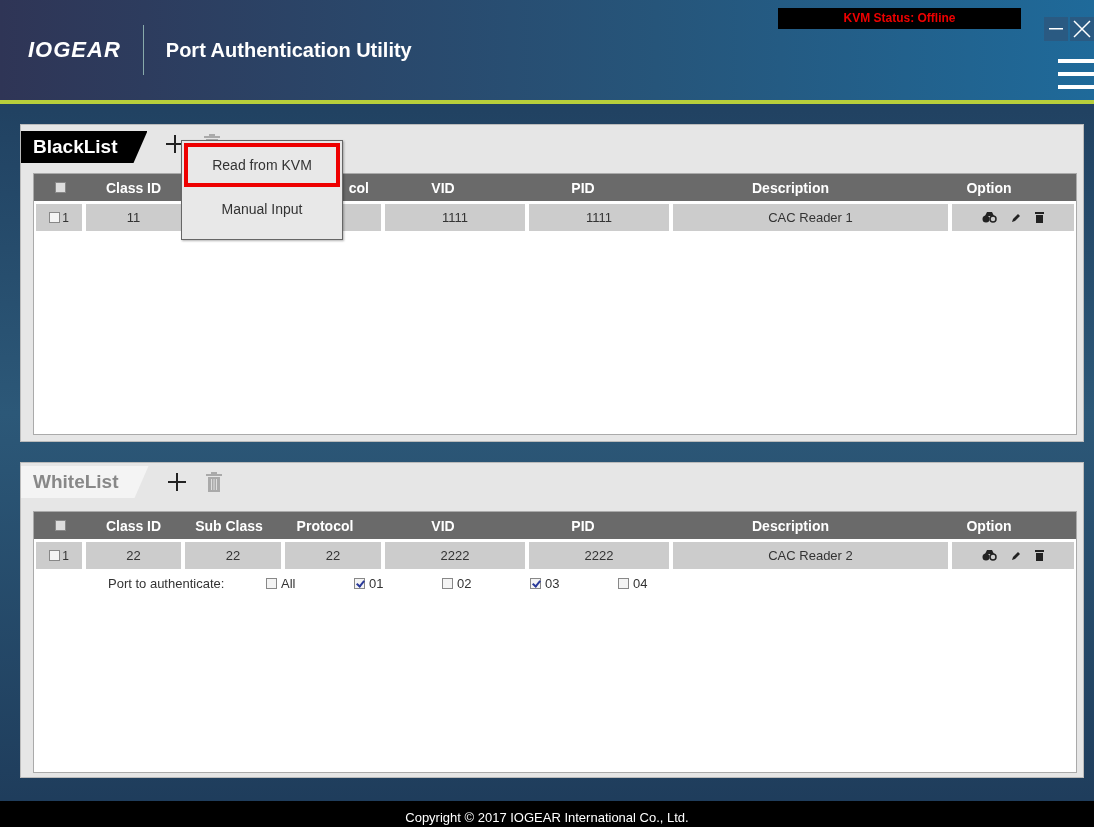 The height and width of the screenshot is (827, 1094). I want to click on column-header: Protocol, so click(325, 525).